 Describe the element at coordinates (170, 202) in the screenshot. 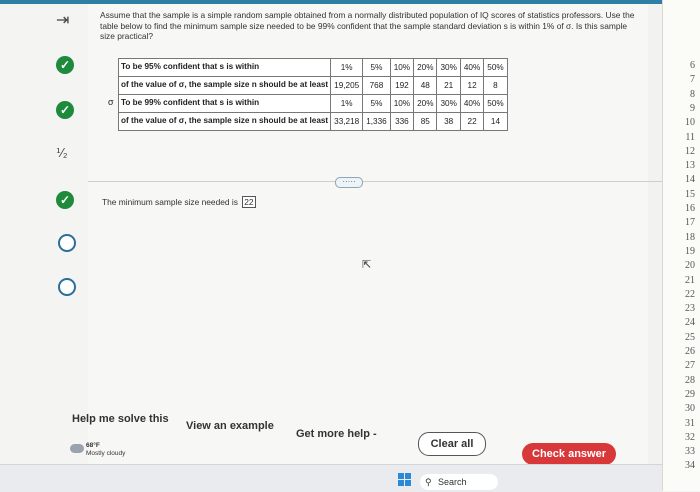

I see `answer-prompt: The minimum sample size needed is` at that location.